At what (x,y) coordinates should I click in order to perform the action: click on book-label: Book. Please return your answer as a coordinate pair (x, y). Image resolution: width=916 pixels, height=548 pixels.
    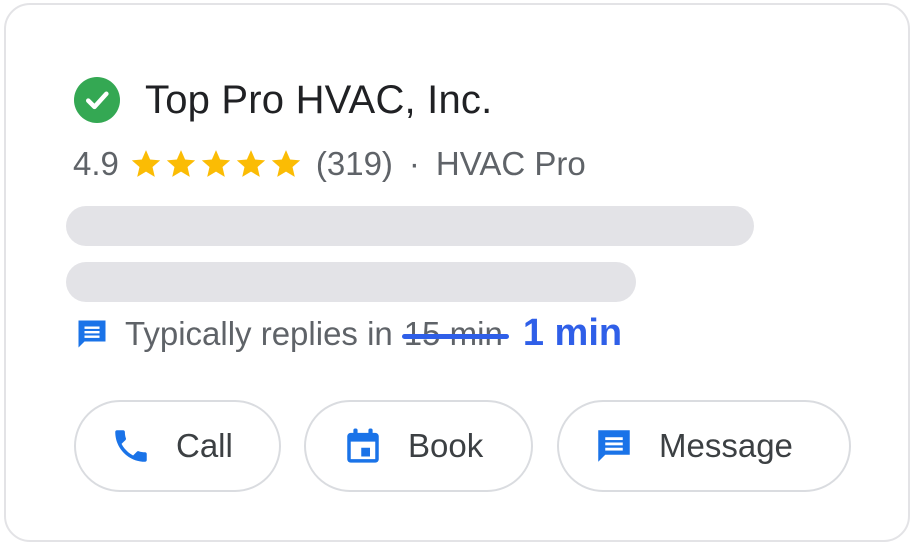
    Looking at the image, I should click on (446, 445).